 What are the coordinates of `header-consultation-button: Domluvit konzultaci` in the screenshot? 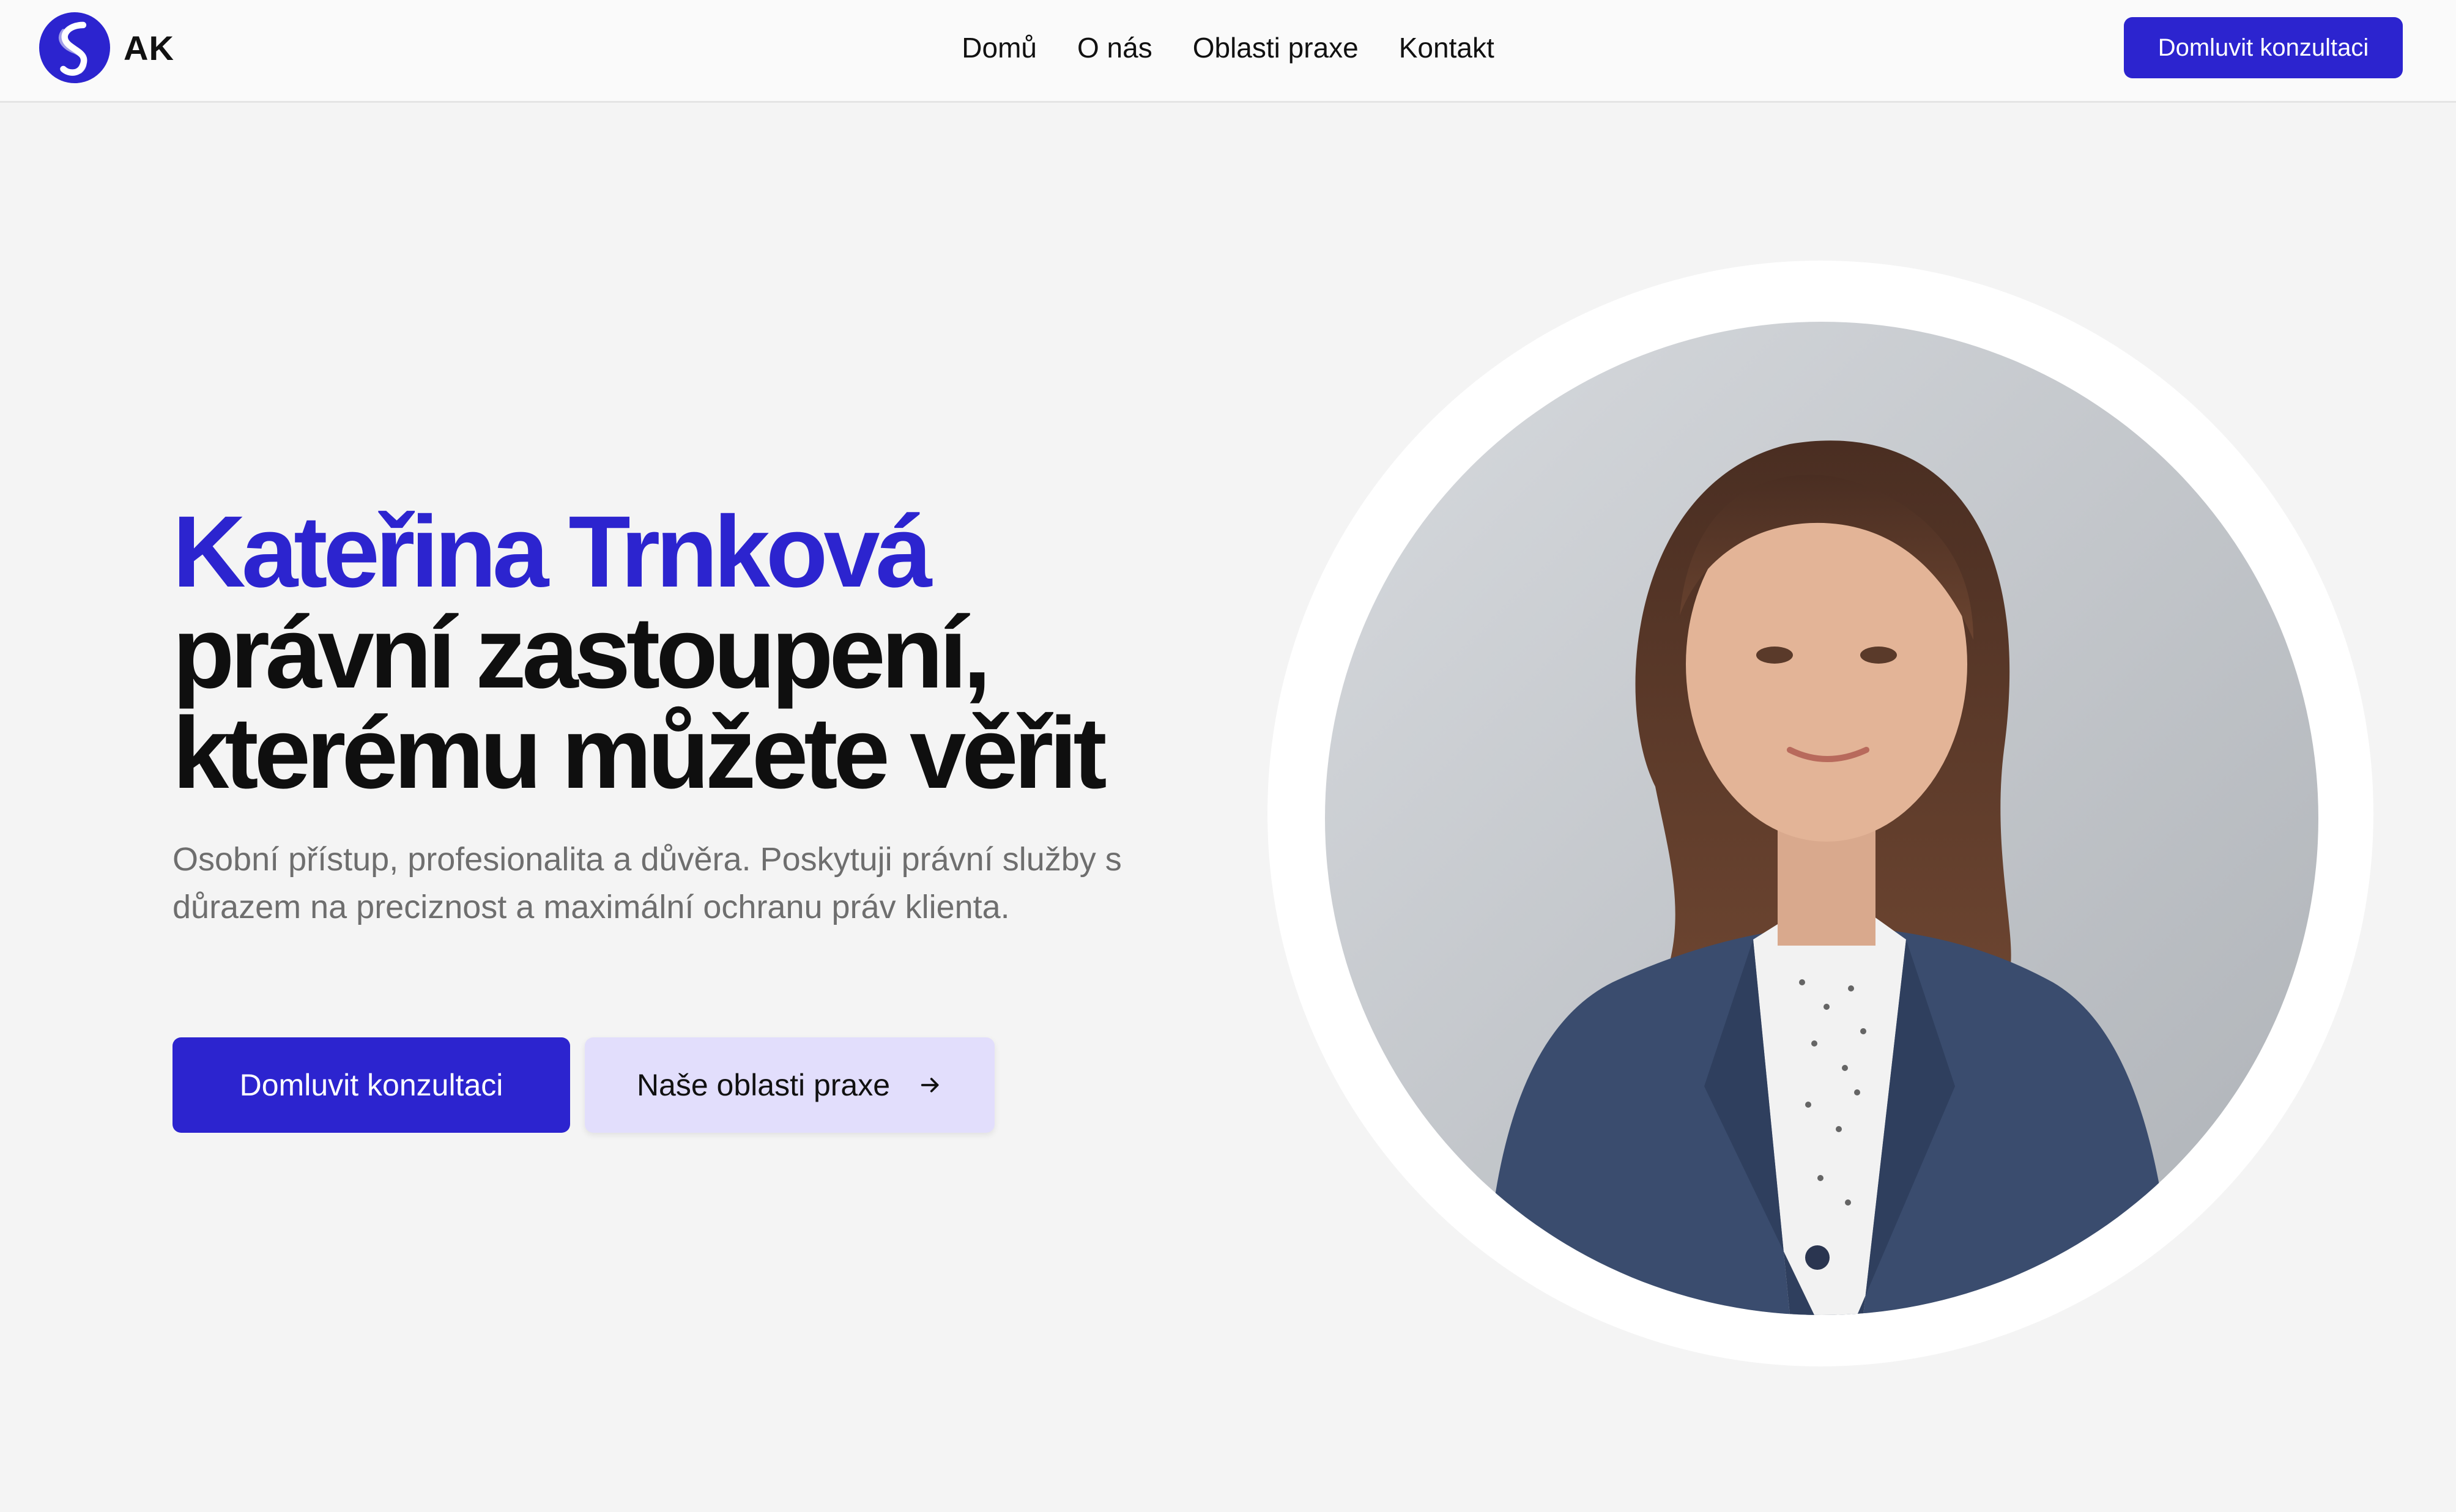 It's located at (2263, 47).